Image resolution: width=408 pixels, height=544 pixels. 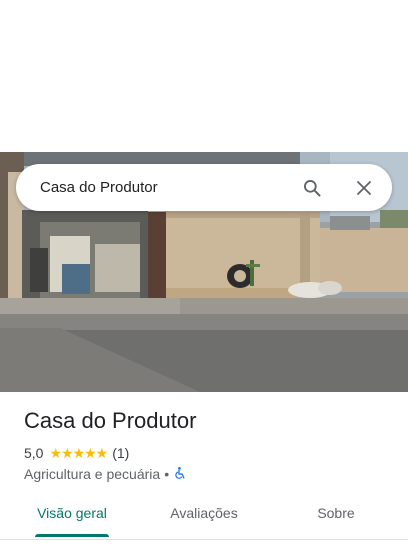 I want to click on tab-overview: Visão geral, so click(x=72, y=516).